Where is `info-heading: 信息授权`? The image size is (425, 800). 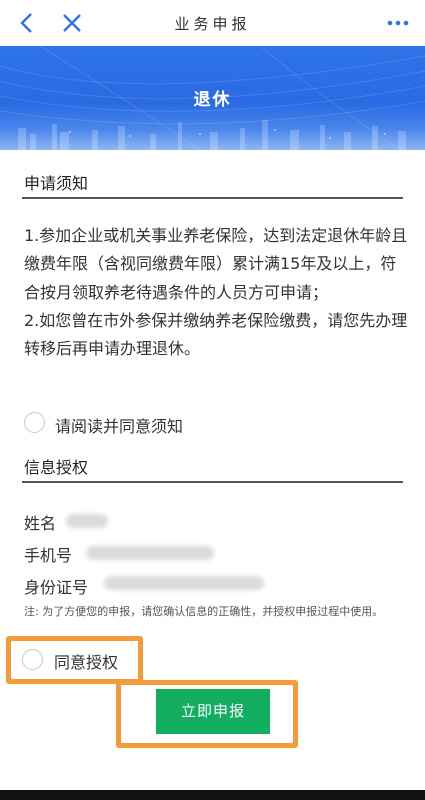
info-heading: 信息授权 is located at coordinates (56, 467).